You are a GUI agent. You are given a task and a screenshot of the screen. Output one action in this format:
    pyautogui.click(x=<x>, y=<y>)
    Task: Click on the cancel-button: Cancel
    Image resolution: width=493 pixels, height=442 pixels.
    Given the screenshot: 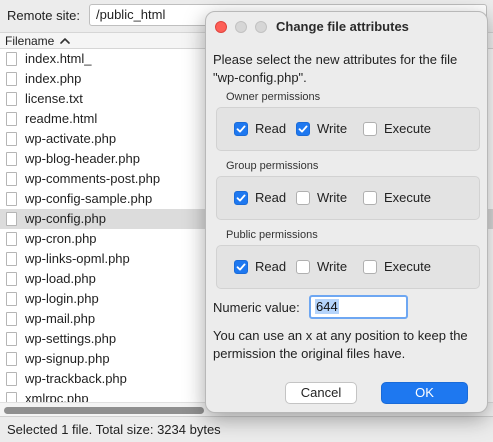 What is the action you would take?
    pyautogui.click(x=321, y=393)
    